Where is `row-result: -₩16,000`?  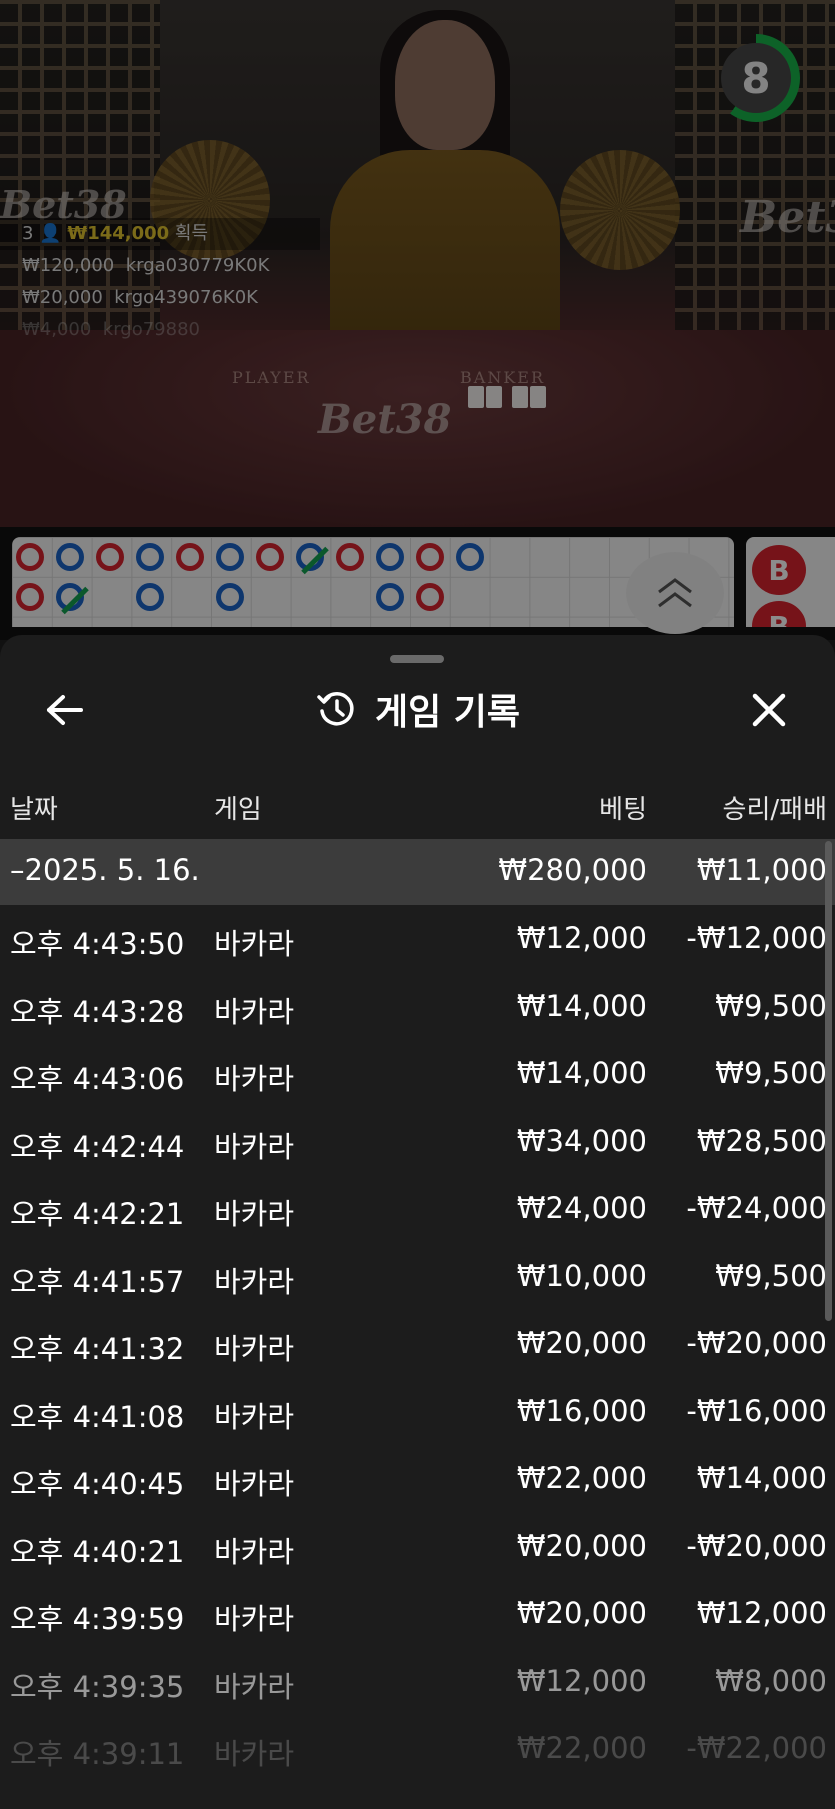
row-result: -₩16,000 is located at coordinates (756, 1410).